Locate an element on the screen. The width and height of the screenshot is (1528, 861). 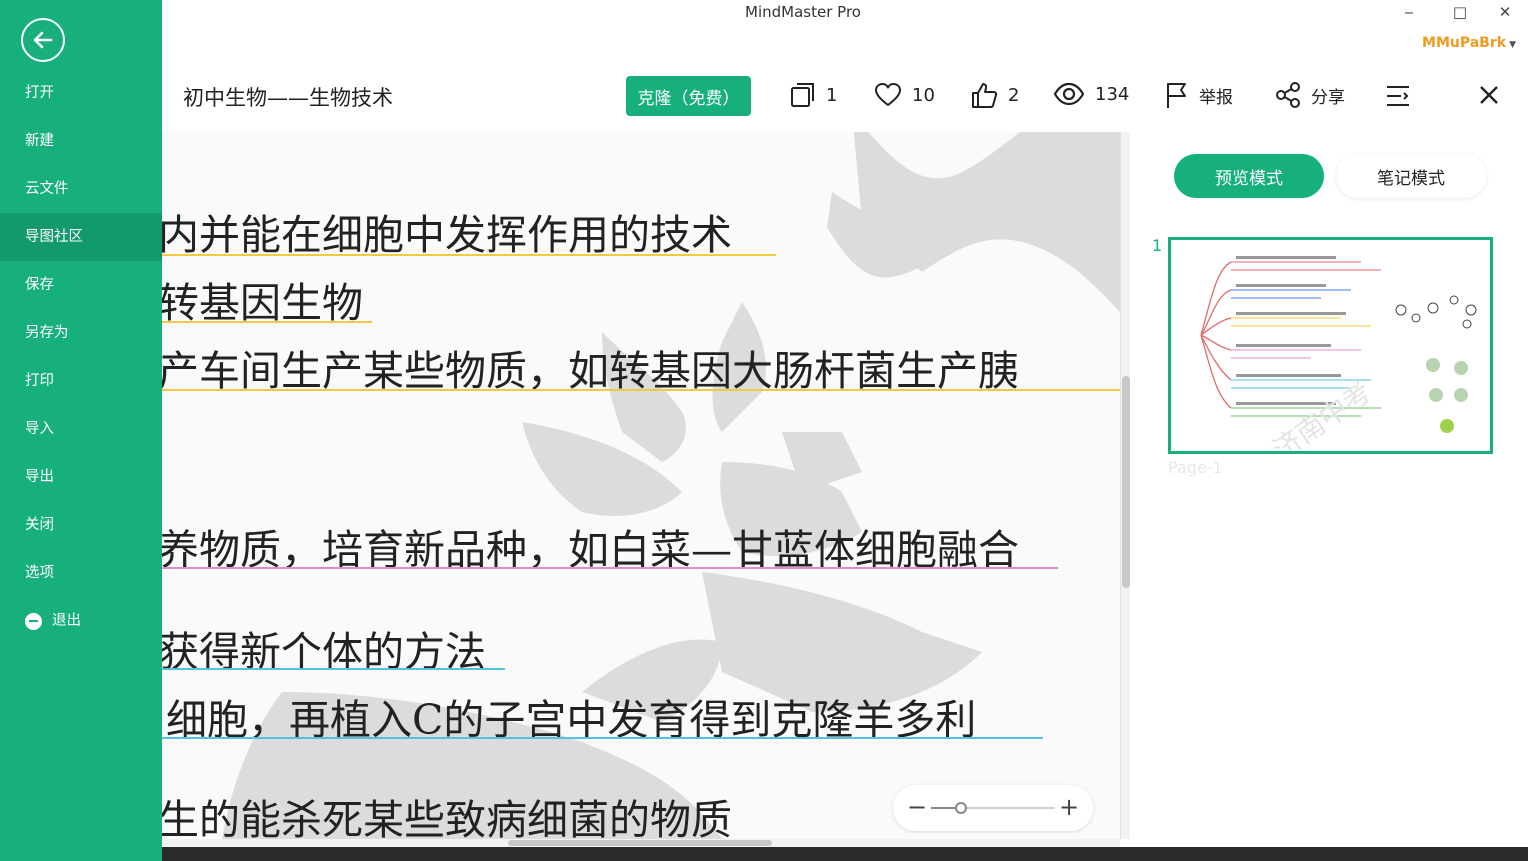
menu-item-exit: 退出 is located at coordinates (81, 621).